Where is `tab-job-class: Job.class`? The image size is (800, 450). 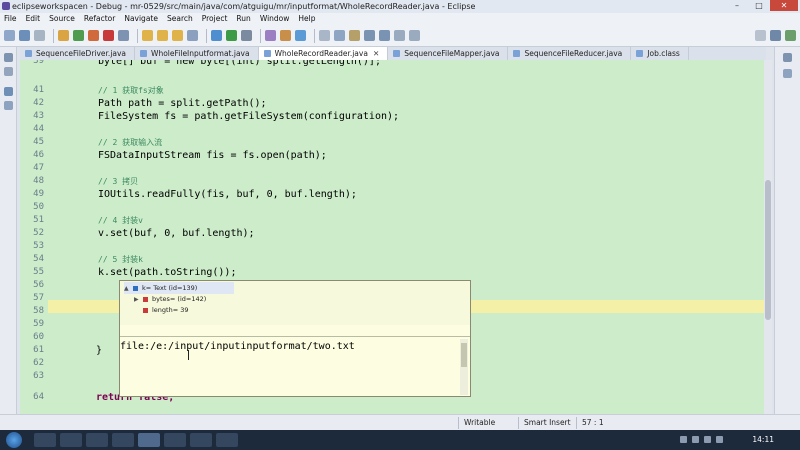
tab-job-class: Job.class is located at coordinates (660, 53).